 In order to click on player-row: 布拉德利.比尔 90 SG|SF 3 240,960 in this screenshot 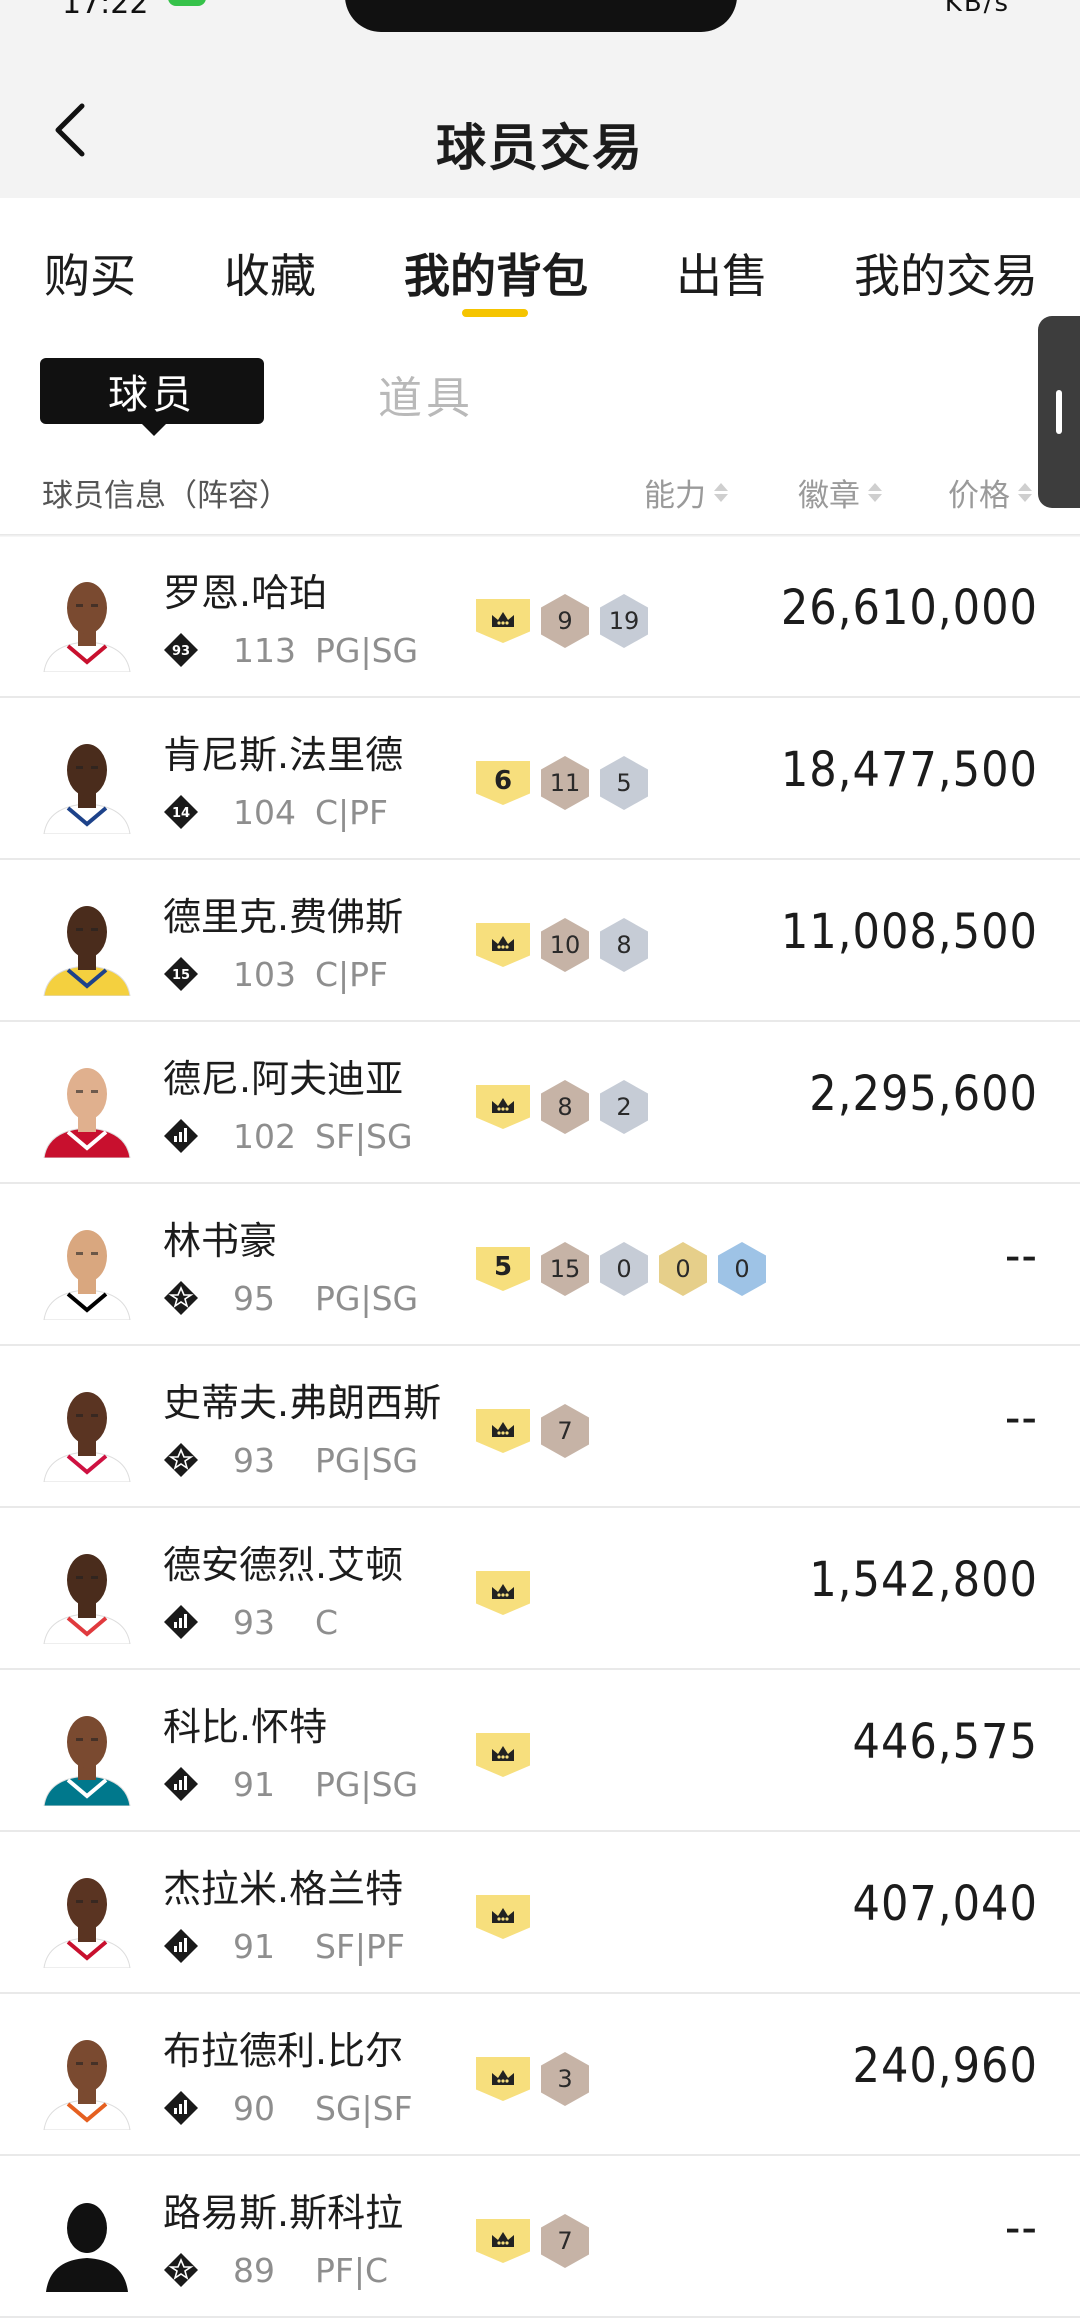, I will do `click(540, 2075)`.